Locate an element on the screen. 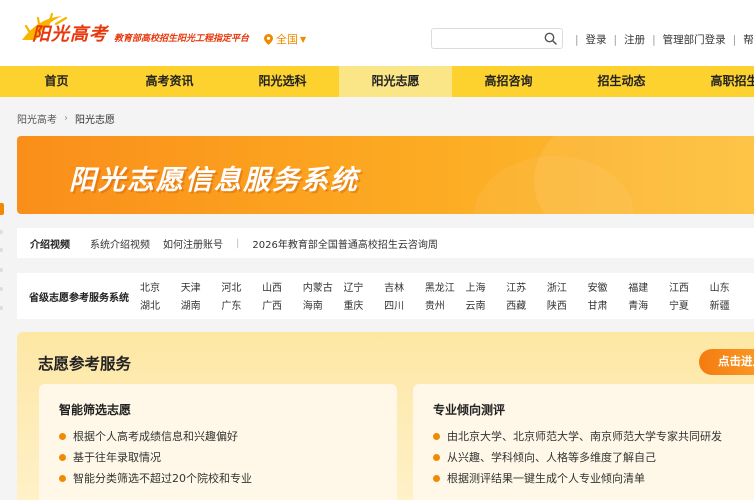 Image resolution: width=754 pixels, height=500 pixels. province-link: 江西 is located at coordinates (689, 288).